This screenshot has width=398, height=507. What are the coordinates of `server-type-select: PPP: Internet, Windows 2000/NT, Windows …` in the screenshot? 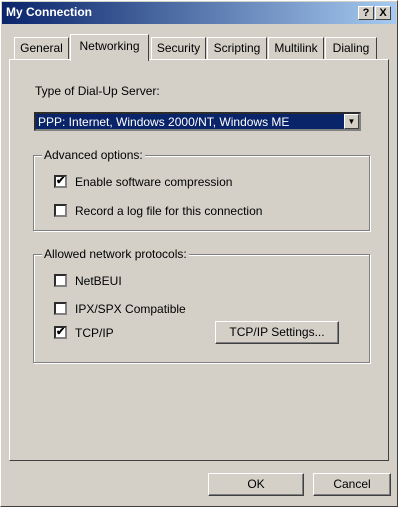 It's located at (197, 121).